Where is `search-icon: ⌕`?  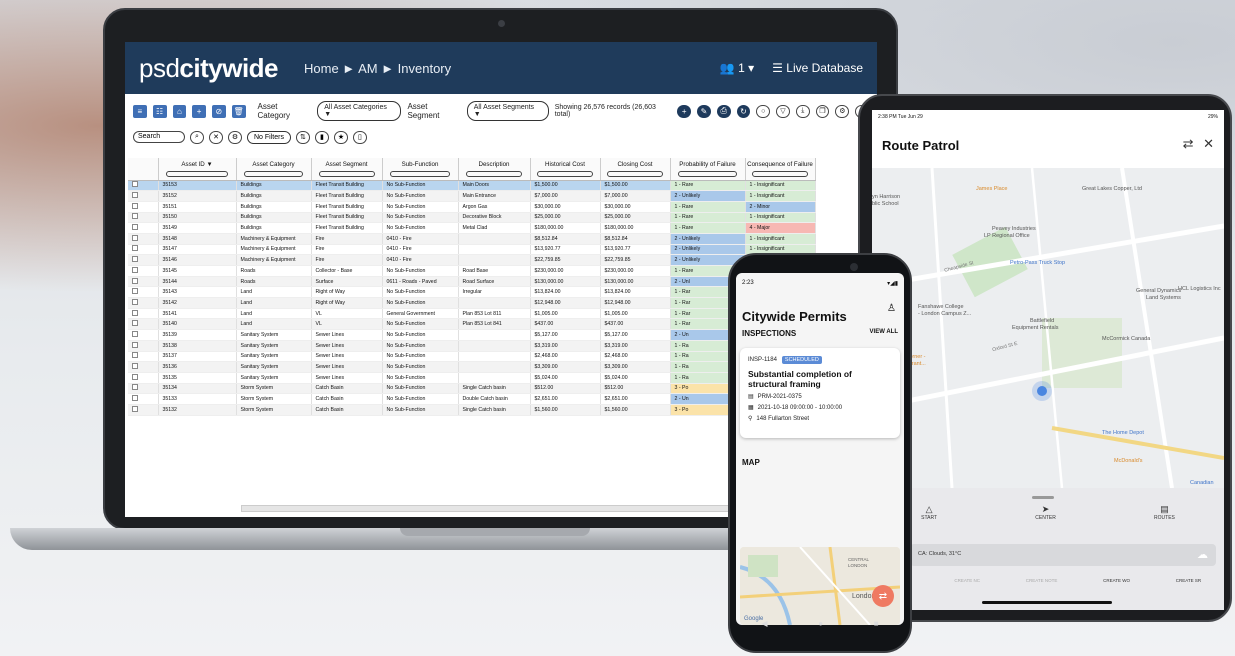 search-icon: ⌕ is located at coordinates (197, 137).